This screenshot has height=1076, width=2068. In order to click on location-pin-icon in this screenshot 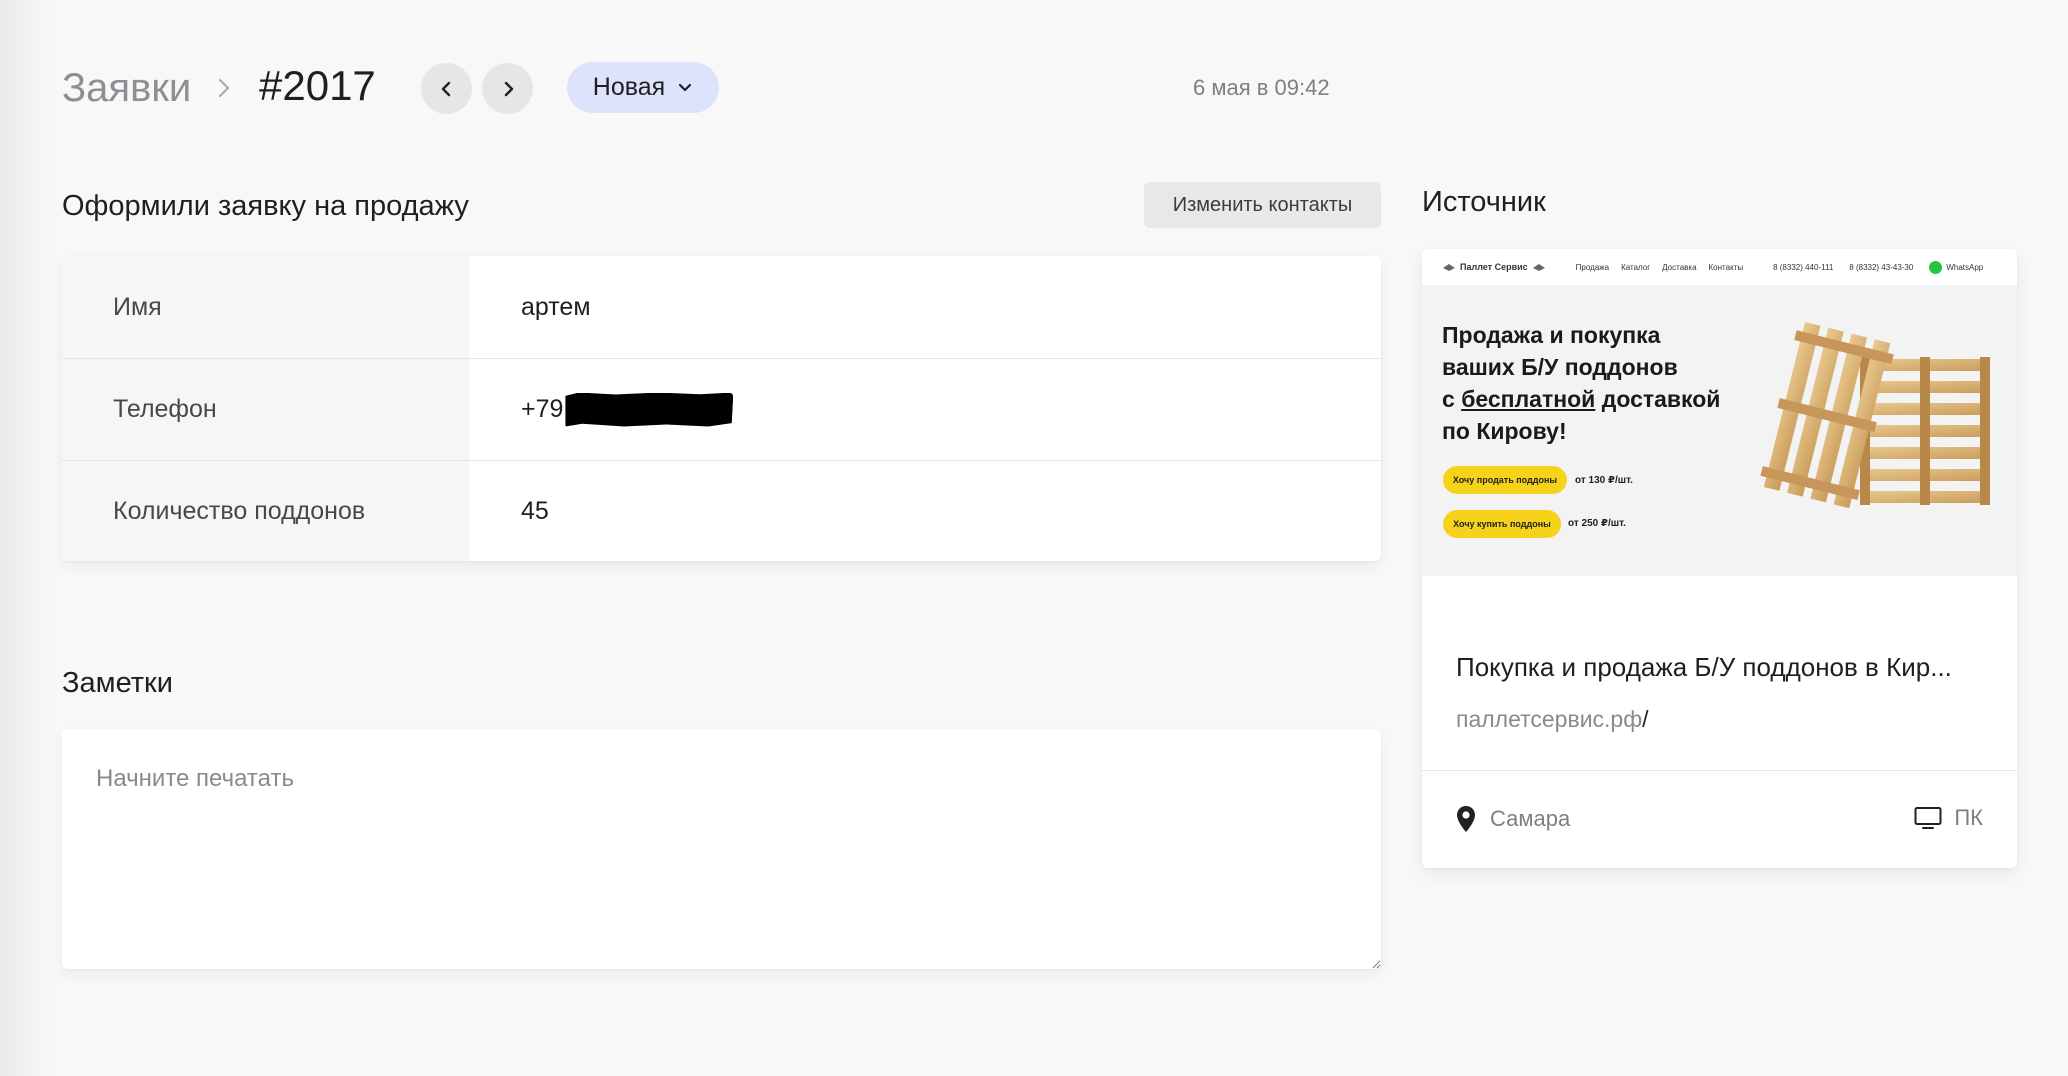, I will do `click(1466, 819)`.